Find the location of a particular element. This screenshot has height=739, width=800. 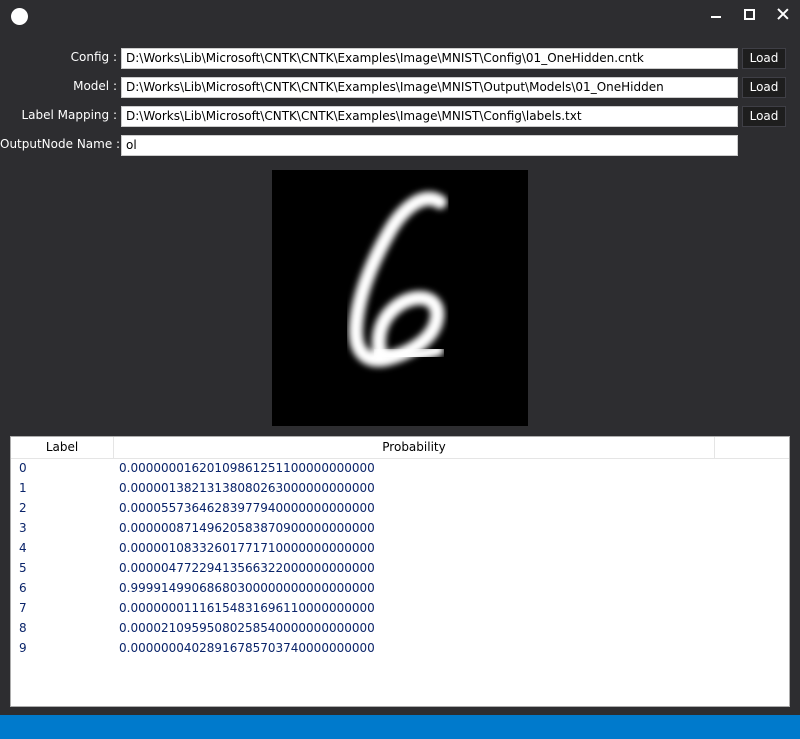

output-node-input: ol is located at coordinates (429, 145).